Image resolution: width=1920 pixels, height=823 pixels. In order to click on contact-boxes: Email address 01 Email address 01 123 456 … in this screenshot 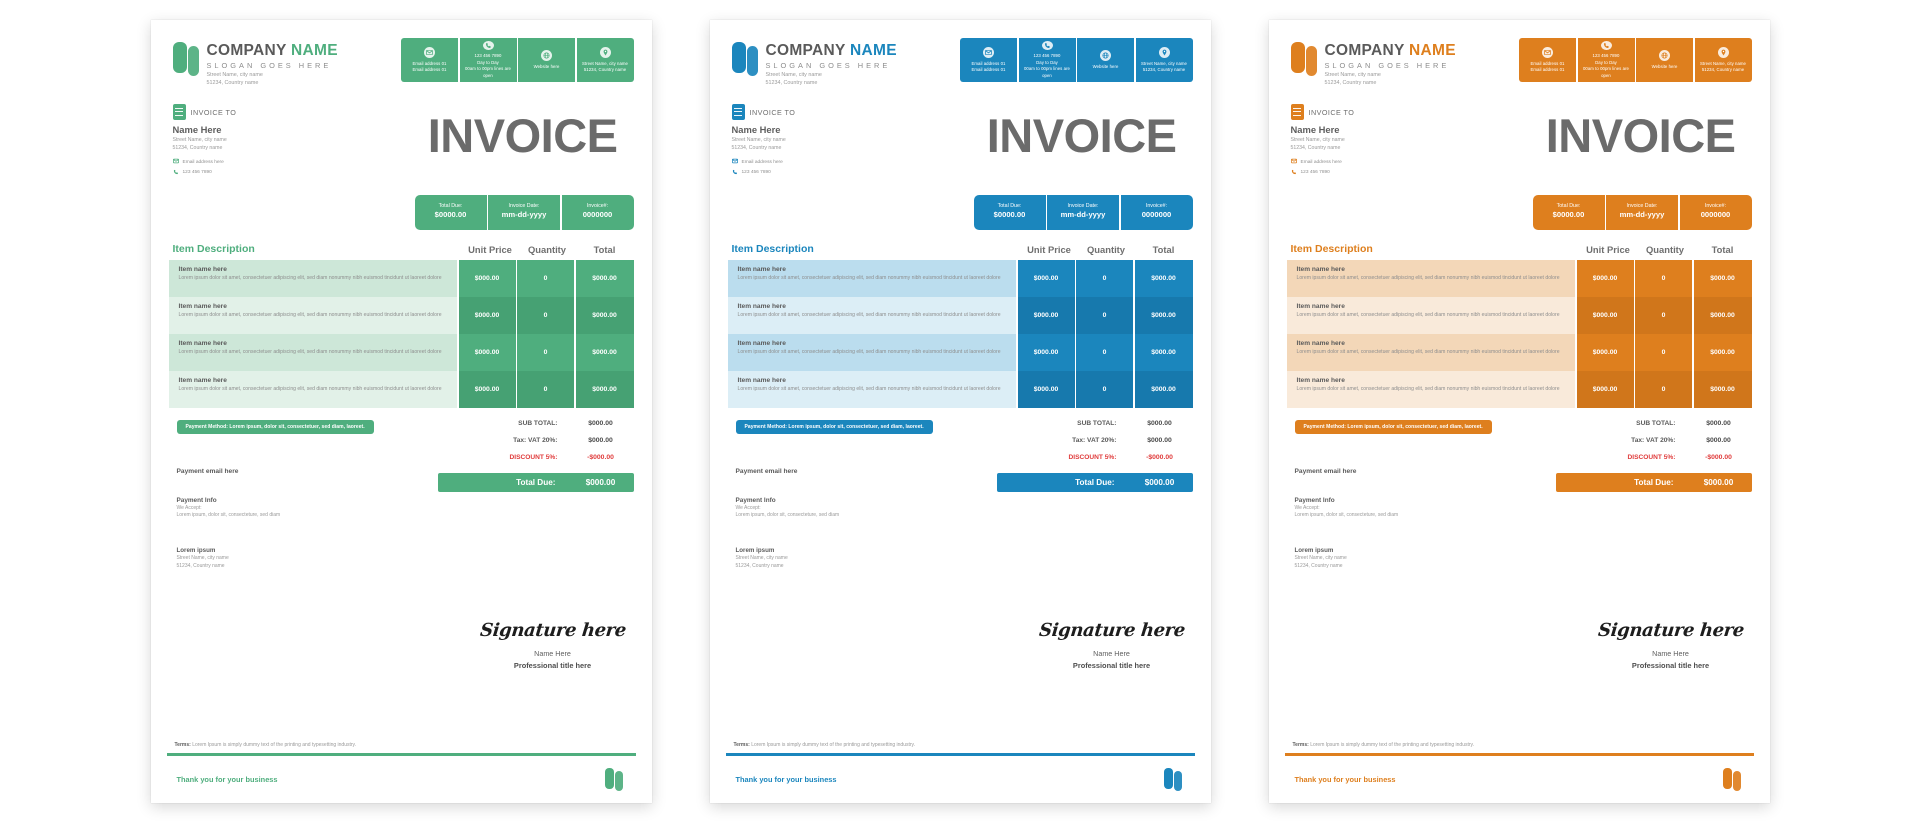, I will do `click(1077, 60)`.